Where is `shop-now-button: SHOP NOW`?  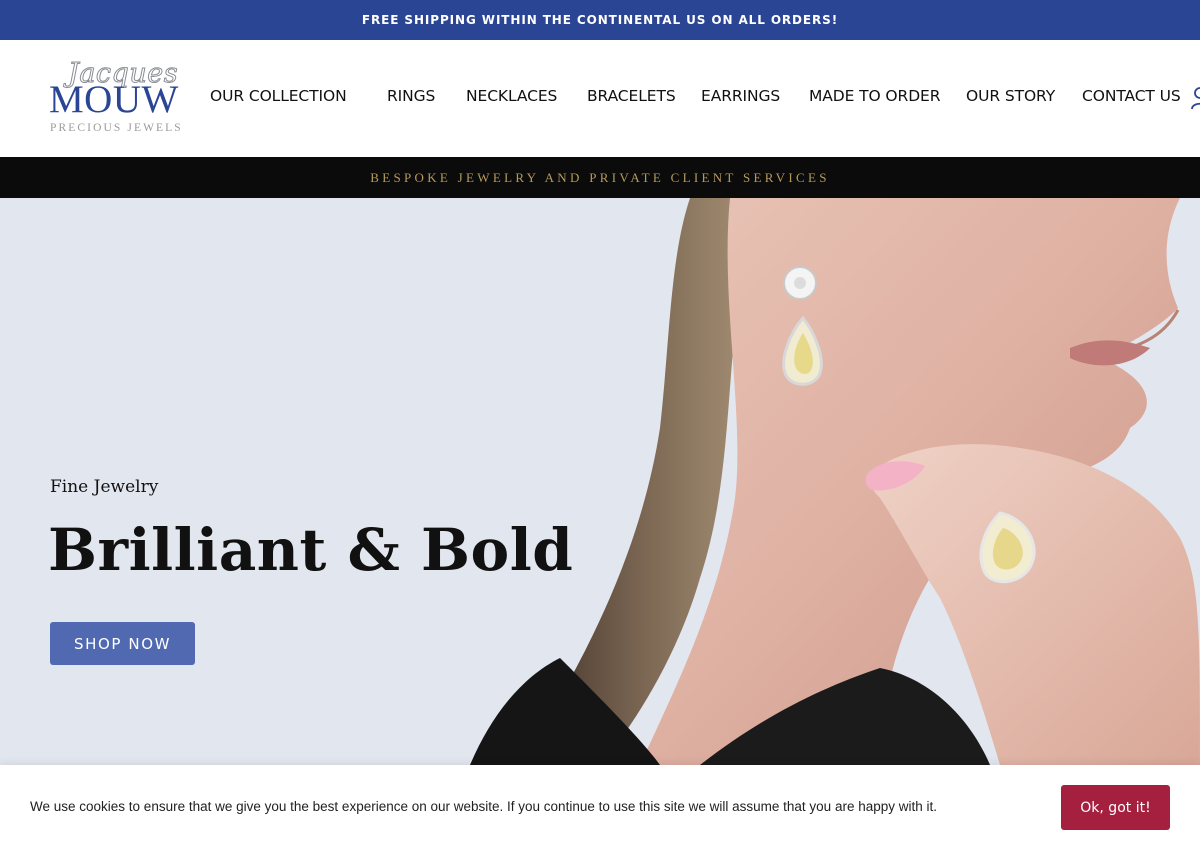 shop-now-button: SHOP NOW is located at coordinates (122, 643).